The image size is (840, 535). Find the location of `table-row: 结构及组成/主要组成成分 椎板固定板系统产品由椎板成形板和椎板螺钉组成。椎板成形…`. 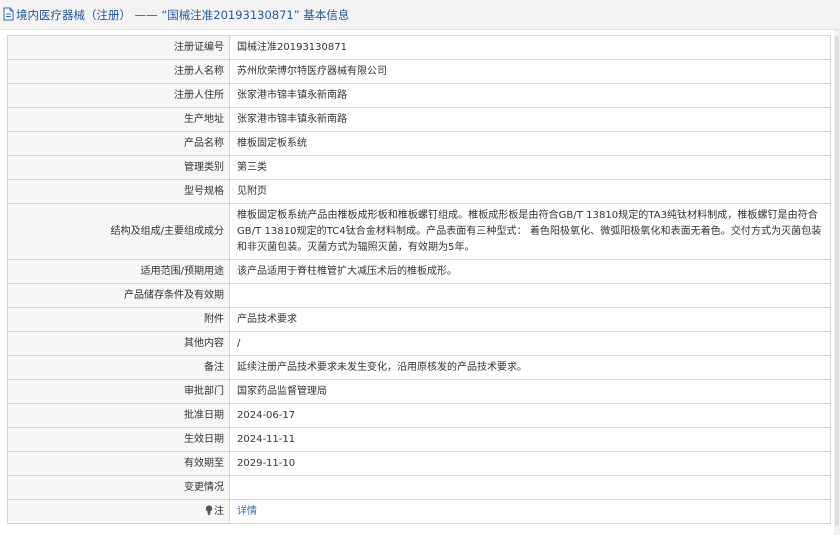

table-row: 结构及组成/主要组成成分 椎板固定板系统产品由椎板成形板和椎板螺钉组成。椎板成形… is located at coordinates (419, 231).